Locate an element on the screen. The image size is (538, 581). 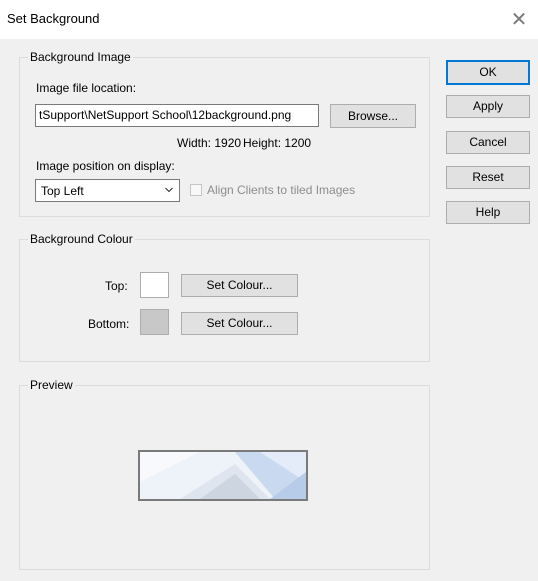
image-width-text: Width: 1920 is located at coordinates (209, 143).